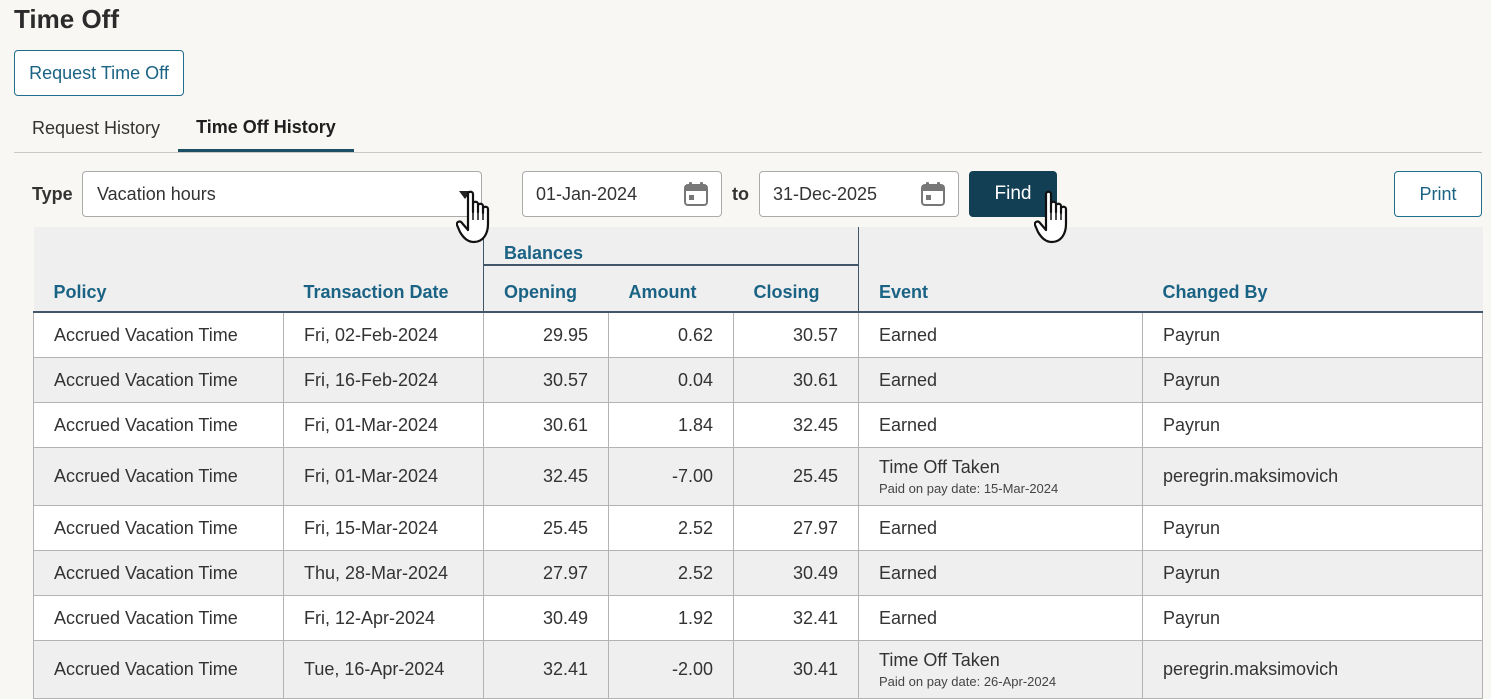  I want to click on cell-opening: 32.45, so click(546, 476).